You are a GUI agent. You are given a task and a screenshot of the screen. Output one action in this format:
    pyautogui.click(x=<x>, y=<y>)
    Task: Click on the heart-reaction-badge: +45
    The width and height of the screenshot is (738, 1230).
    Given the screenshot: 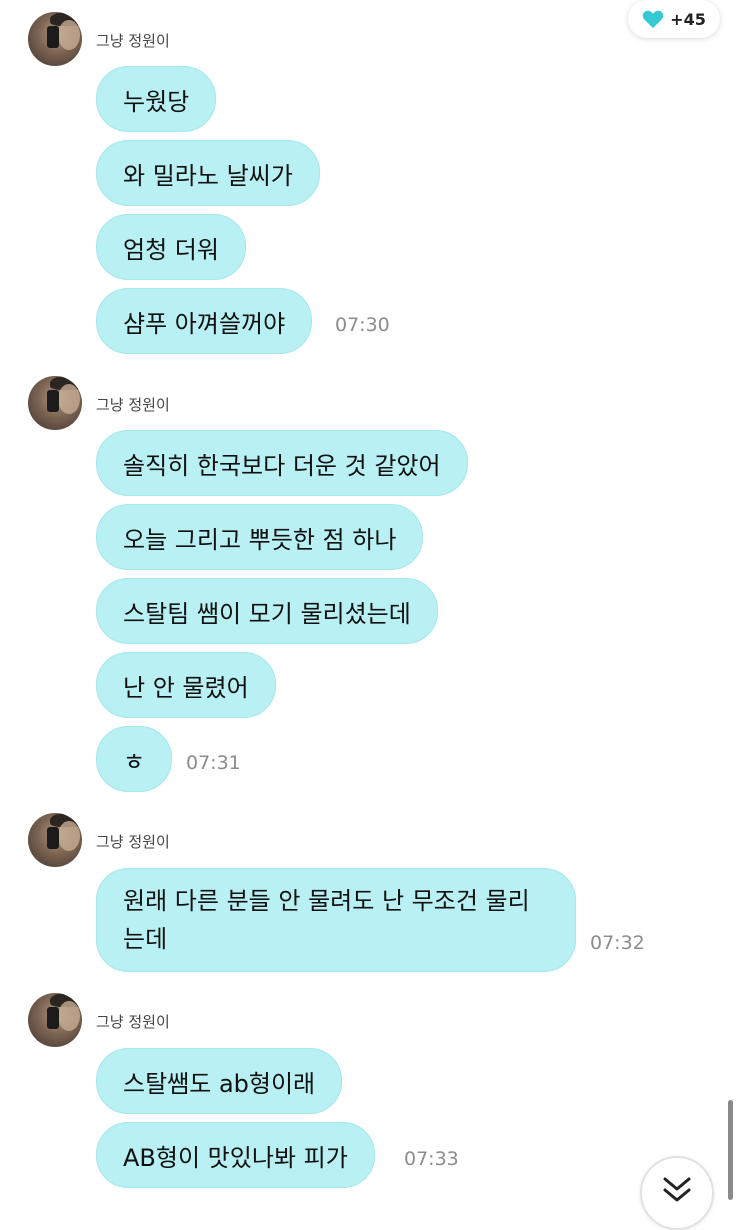 What is the action you would take?
    pyautogui.click(x=674, y=19)
    